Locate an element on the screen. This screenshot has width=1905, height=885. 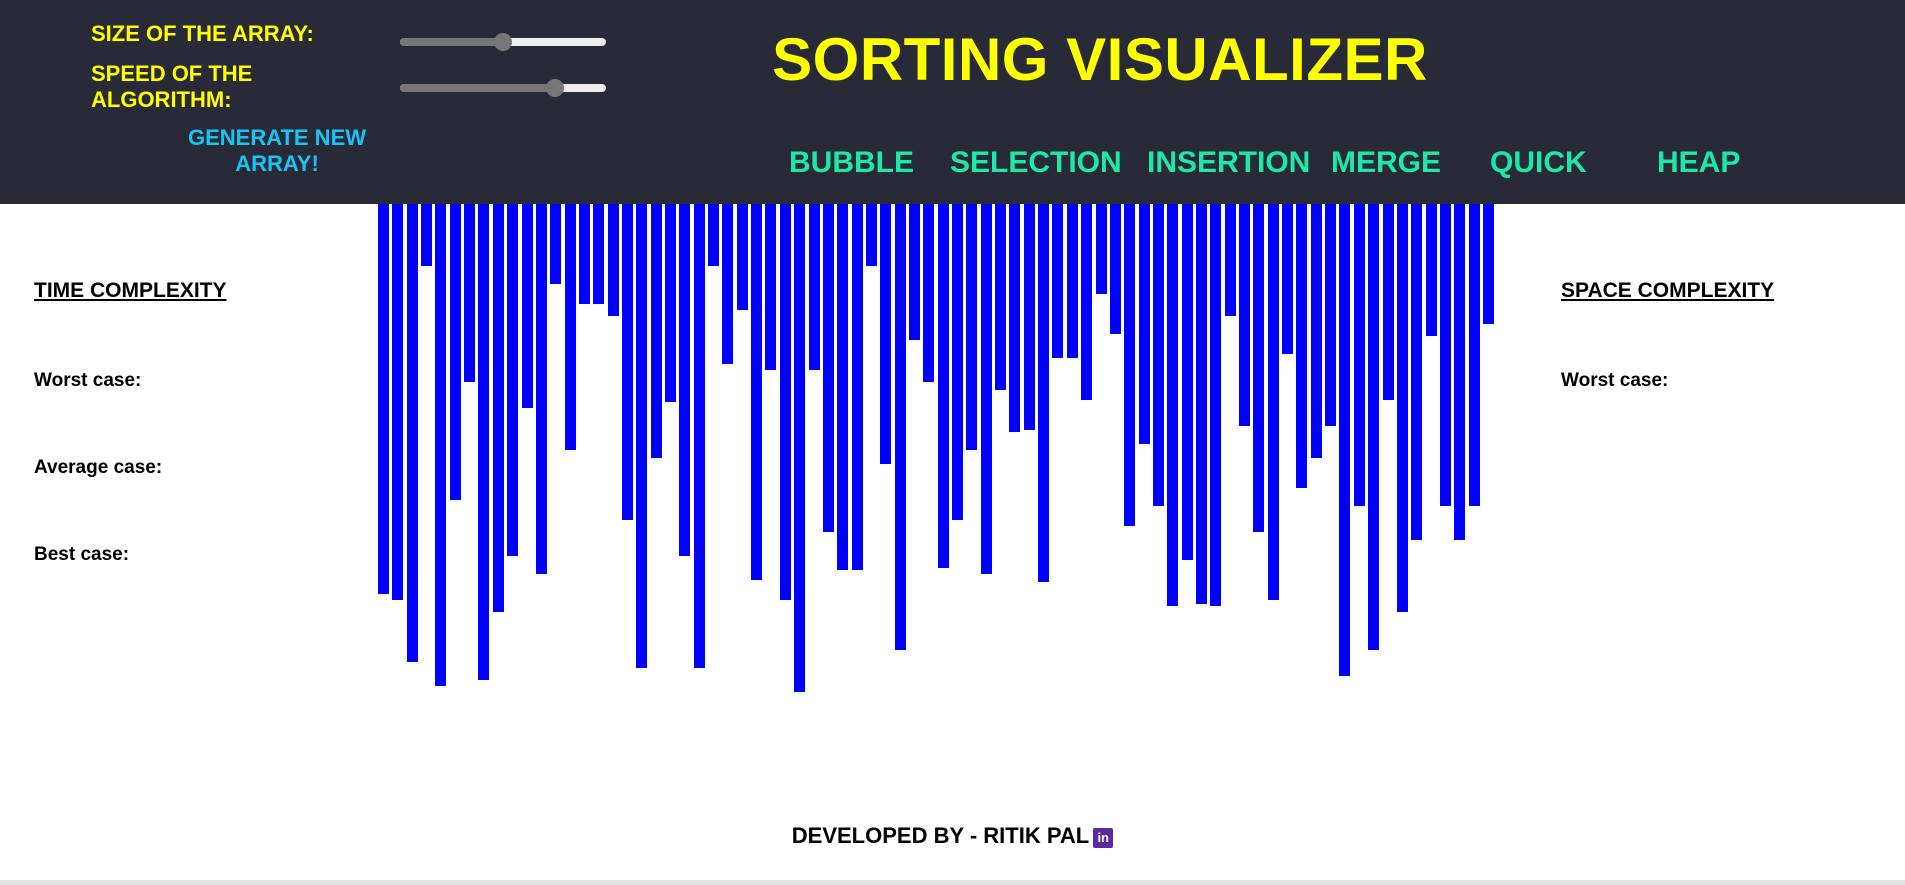
speed-slider is located at coordinates (503, 87).